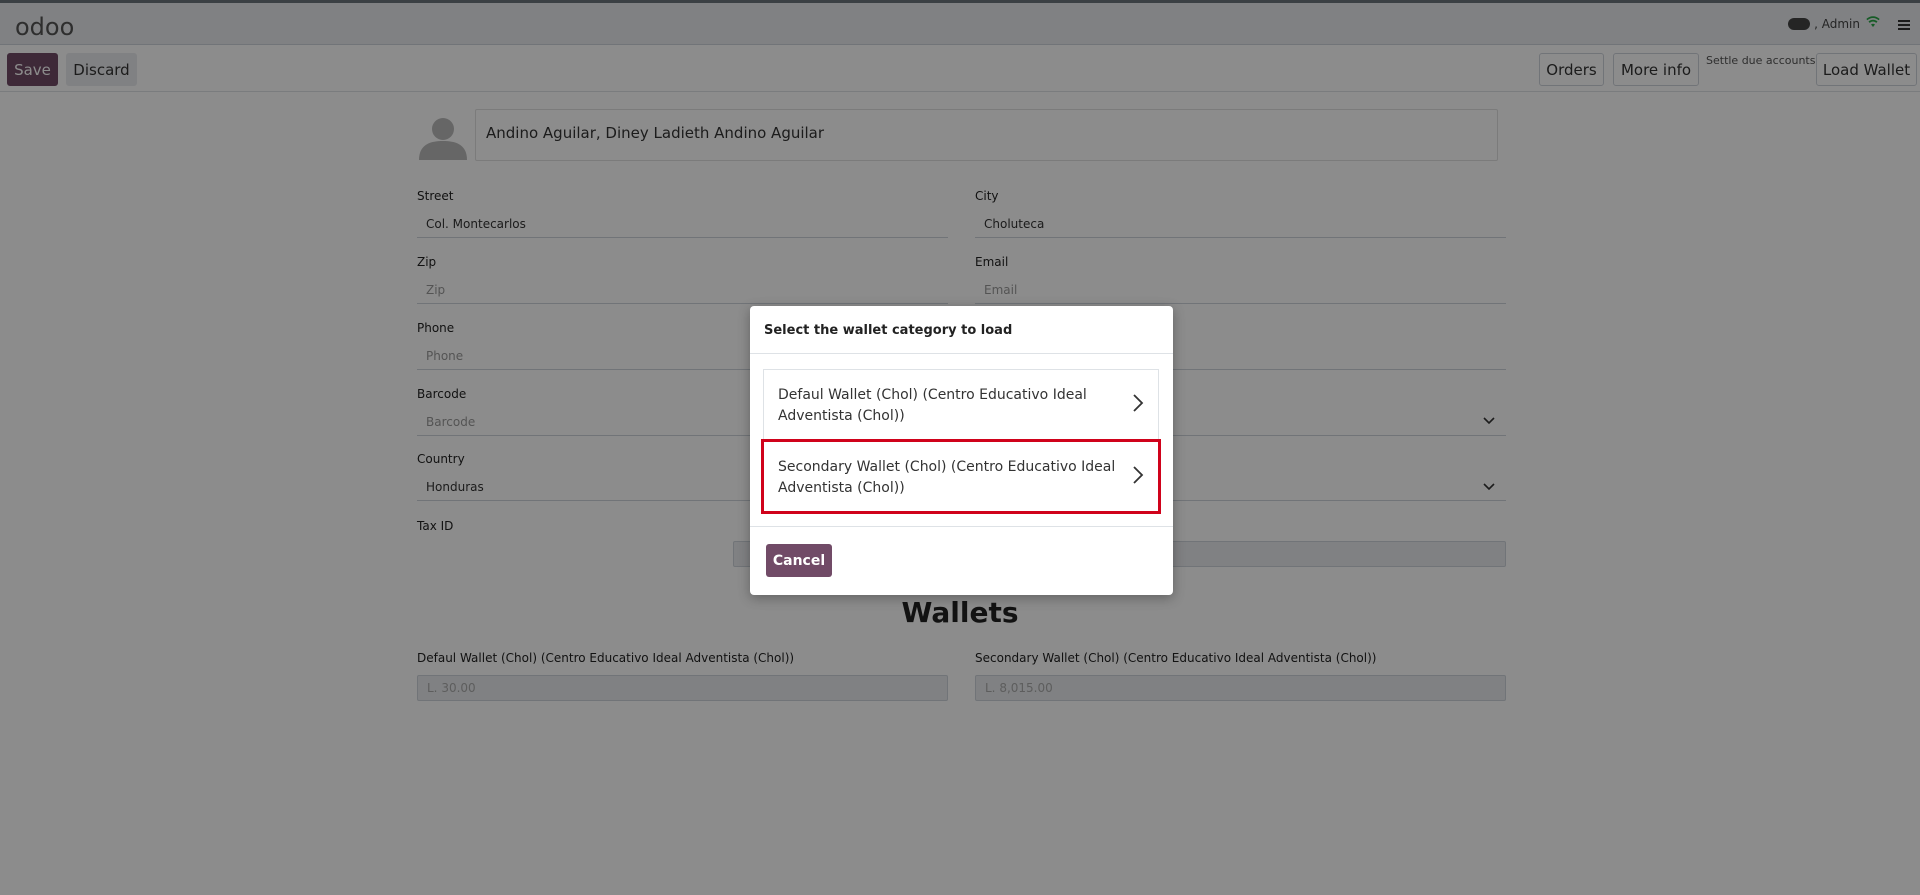  What do you see at coordinates (799, 560) in the screenshot?
I see `cancel-button: Cancel` at bounding box center [799, 560].